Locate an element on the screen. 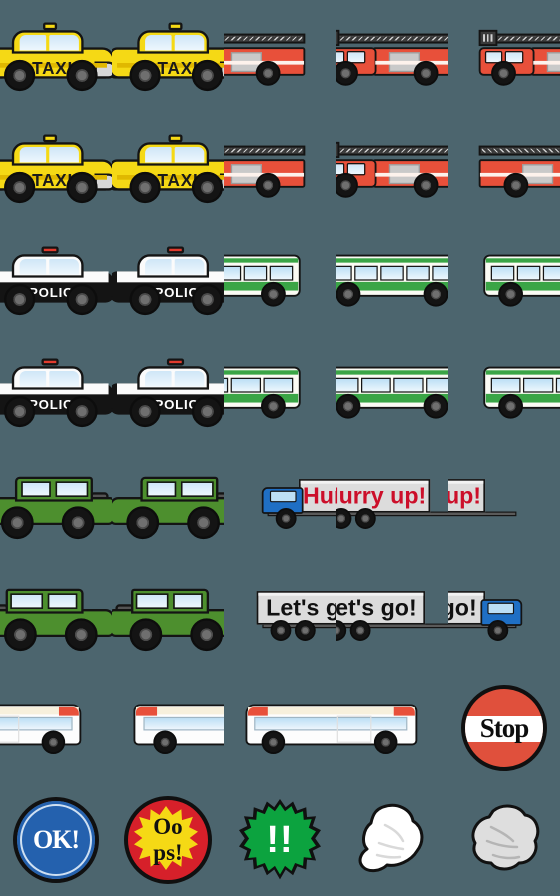 Image resolution: width=560 pixels, height=896 pixels. fire-truck-stripe is located at coordinates (546, 62).